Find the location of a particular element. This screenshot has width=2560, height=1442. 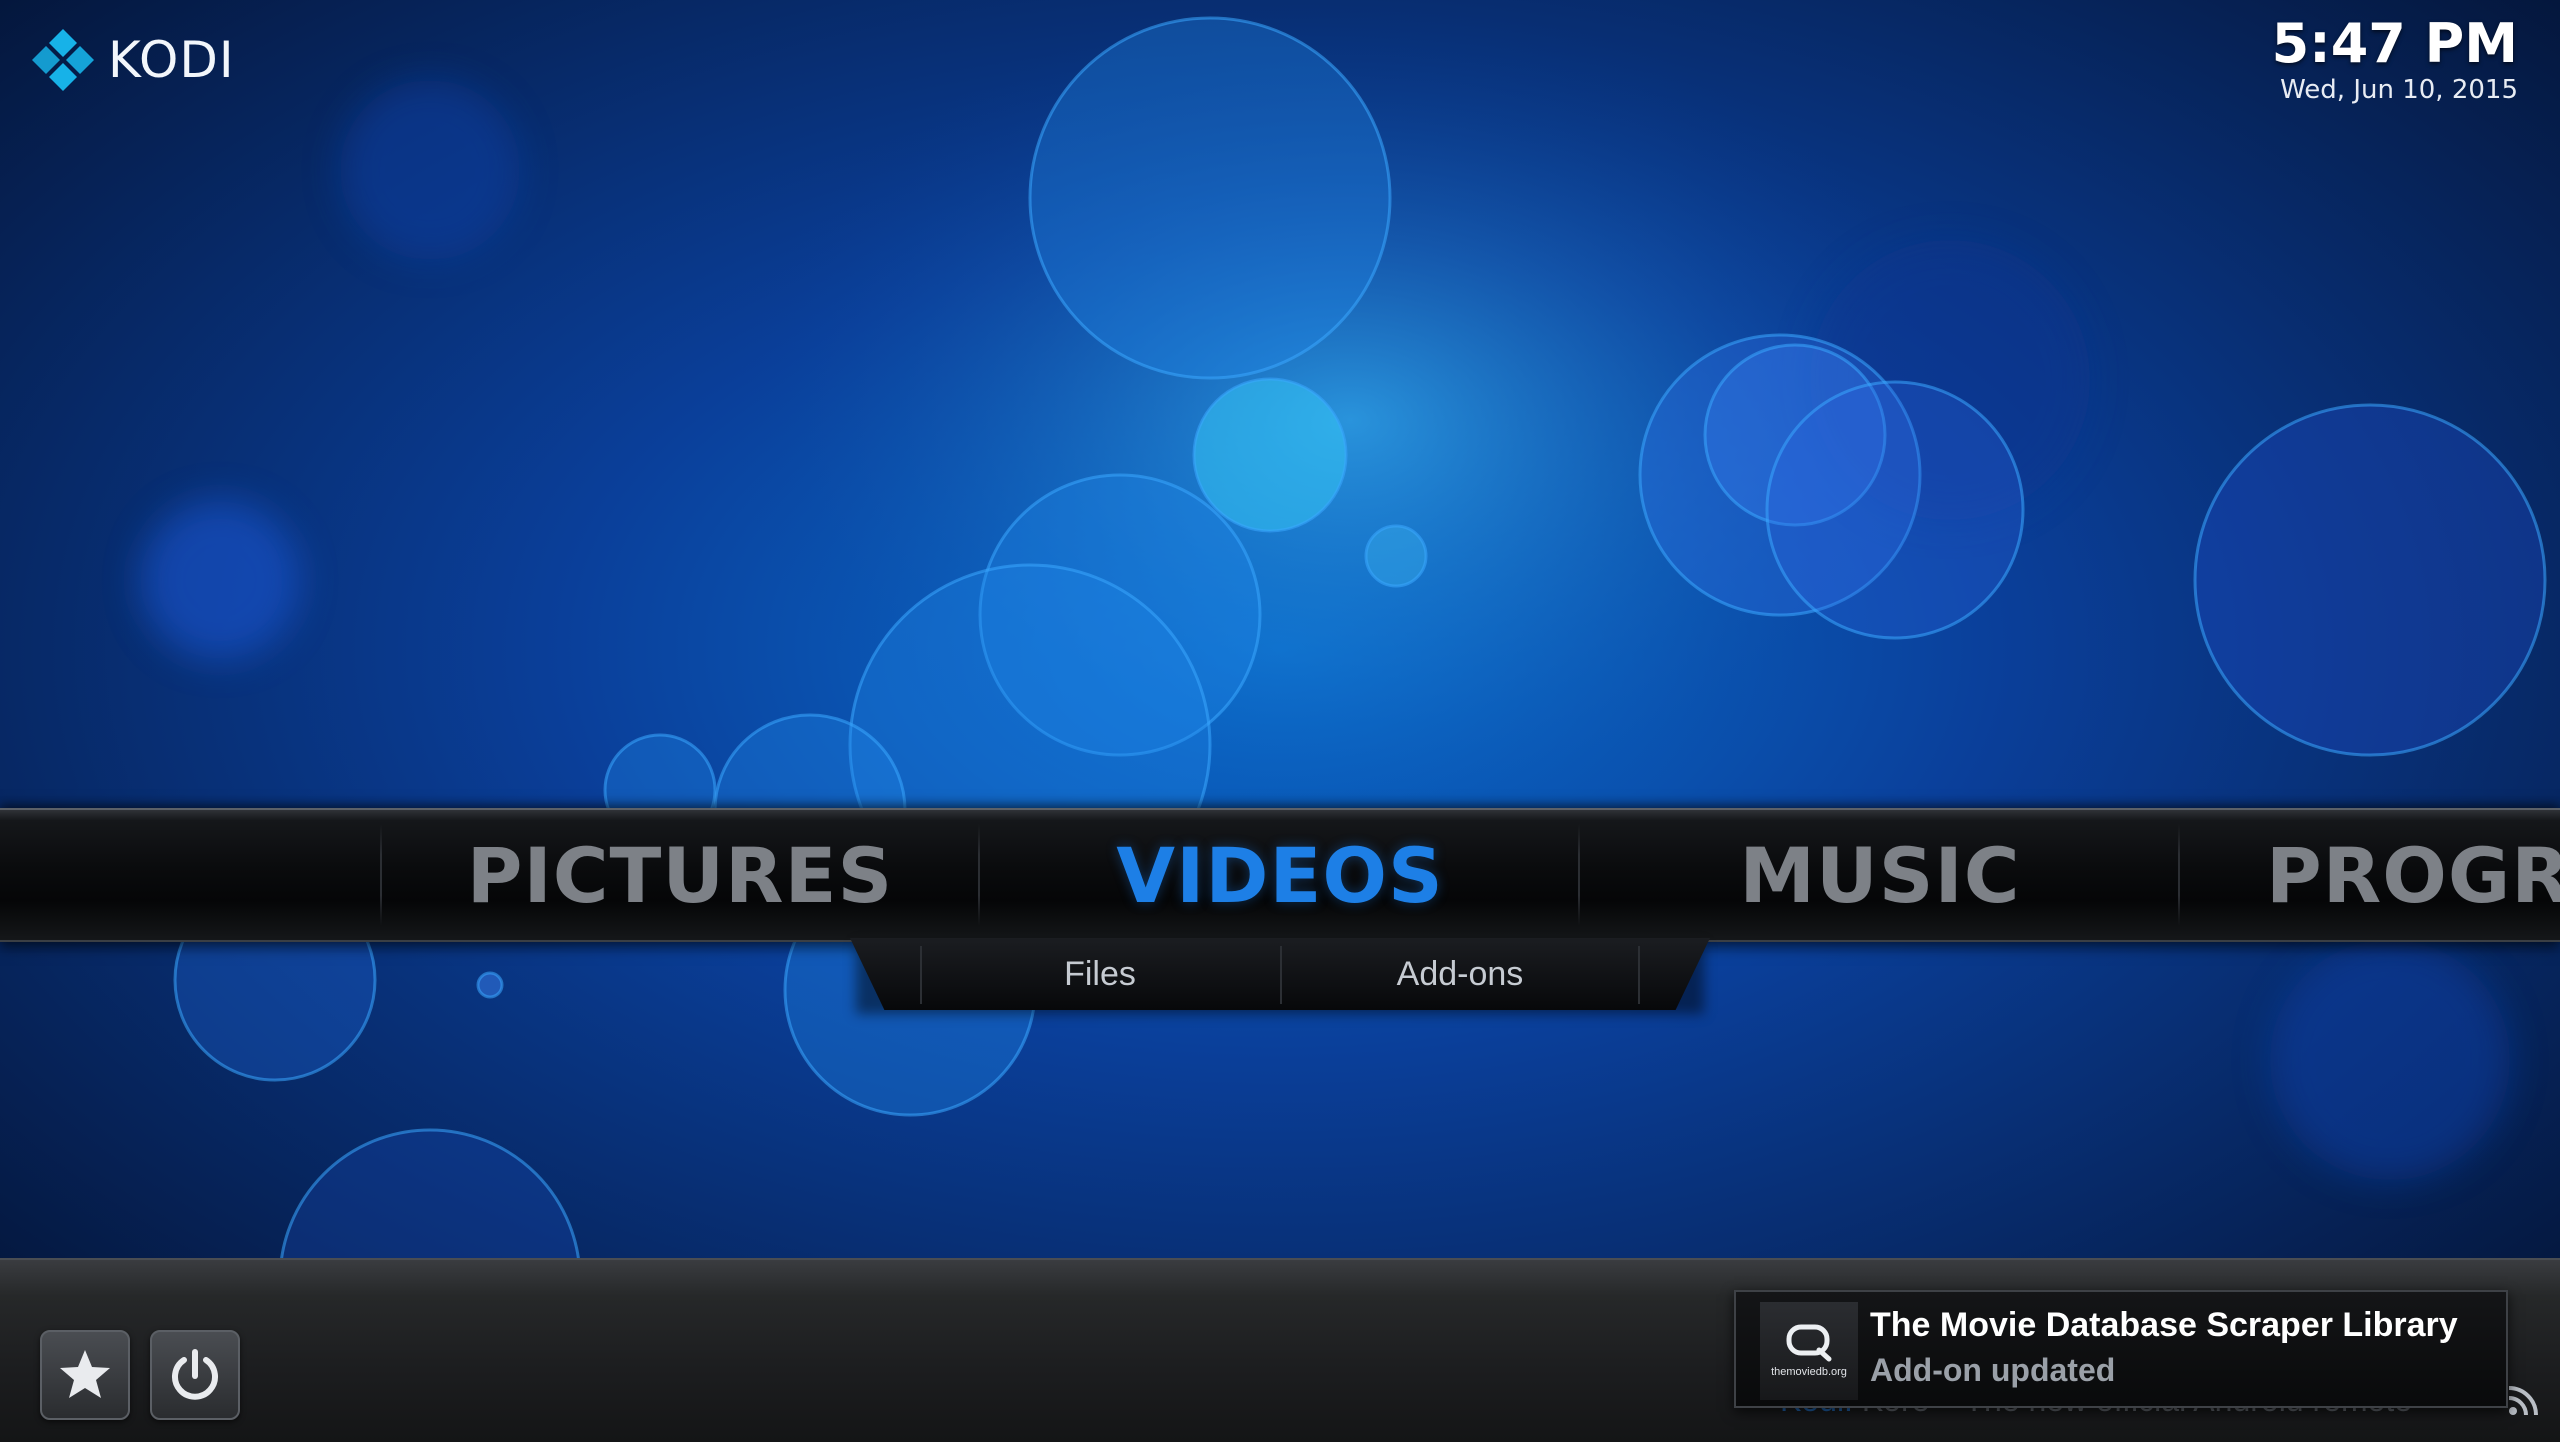

tmdb-logo-icon is located at coordinates (1809, 1343).